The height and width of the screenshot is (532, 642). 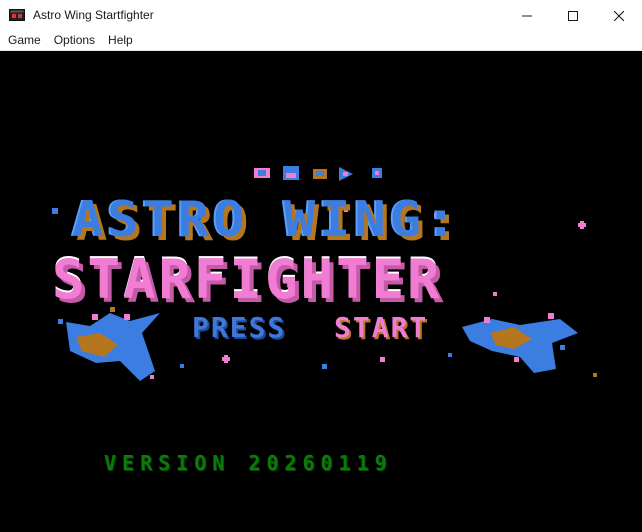 What do you see at coordinates (248, 463) in the screenshot?
I see `version-label: VERSION 20260119` at bounding box center [248, 463].